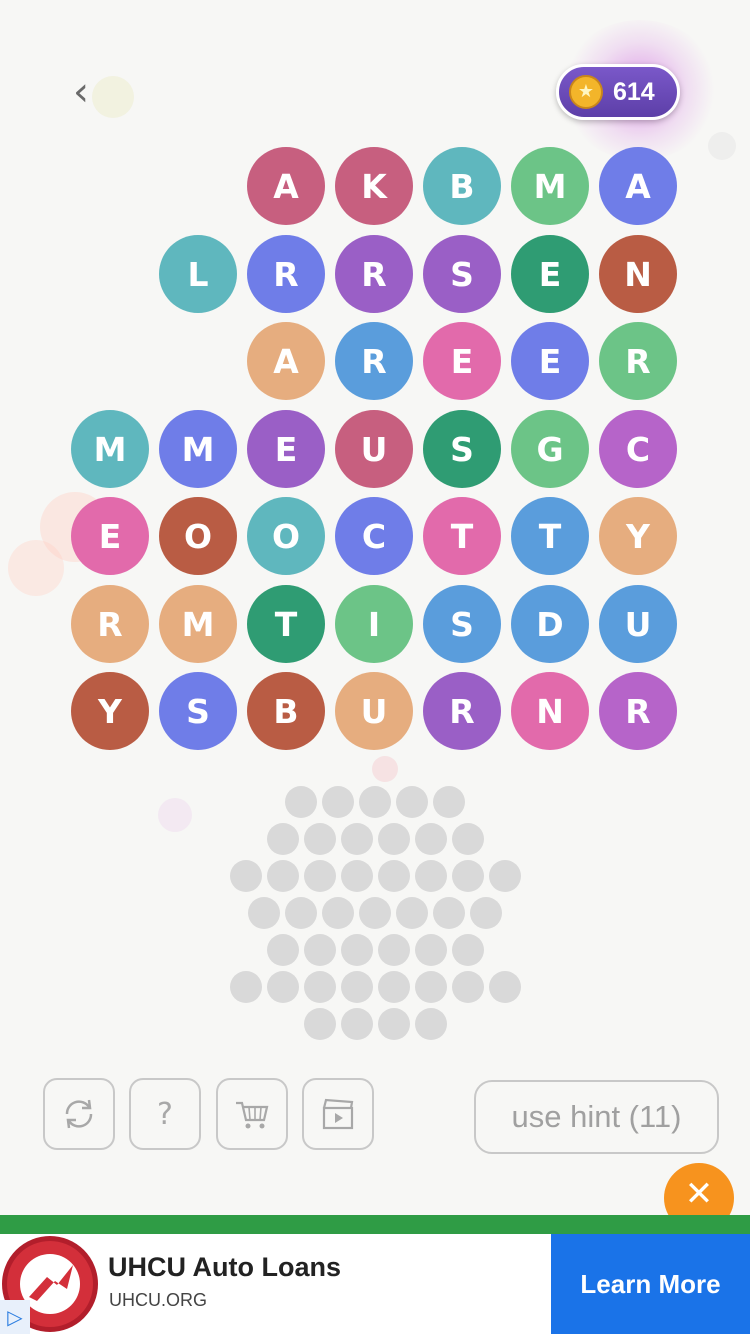  What do you see at coordinates (550, 624) in the screenshot?
I see `letter-tile: D` at bounding box center [550, 624].